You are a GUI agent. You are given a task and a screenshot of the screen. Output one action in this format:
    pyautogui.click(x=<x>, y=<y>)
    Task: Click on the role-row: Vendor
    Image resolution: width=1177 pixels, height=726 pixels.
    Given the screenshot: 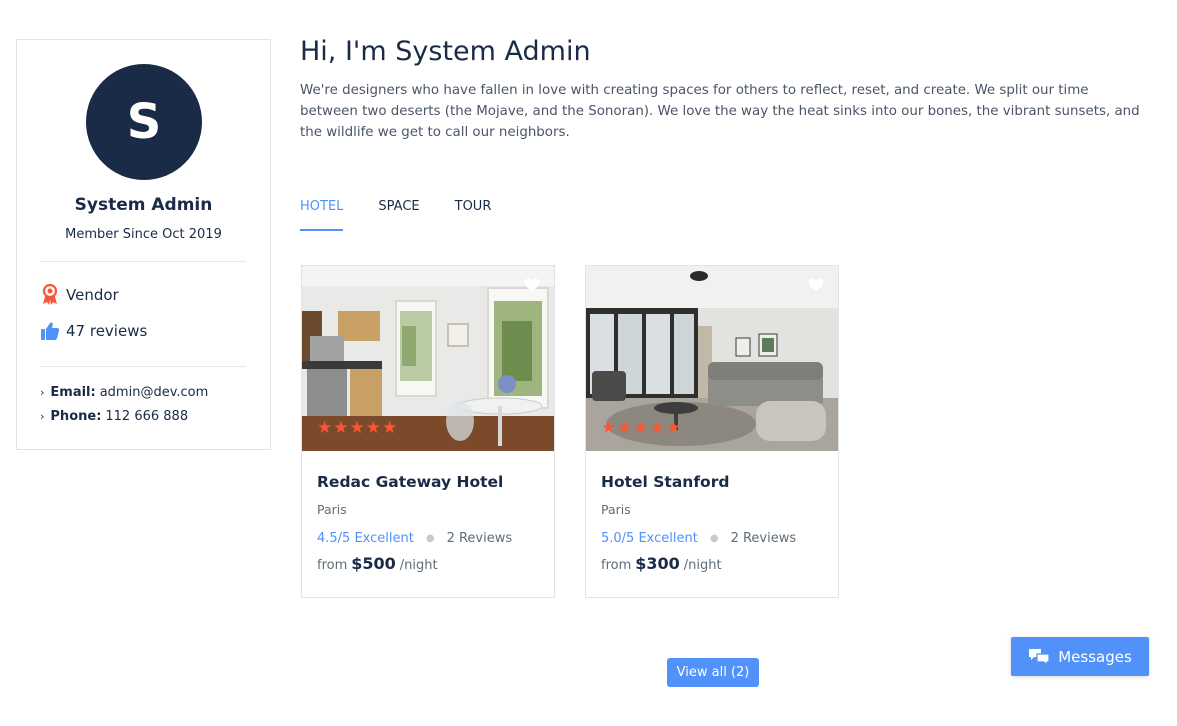 What is the action you would take?
    pyautogui.click(x=79, y=295)
    